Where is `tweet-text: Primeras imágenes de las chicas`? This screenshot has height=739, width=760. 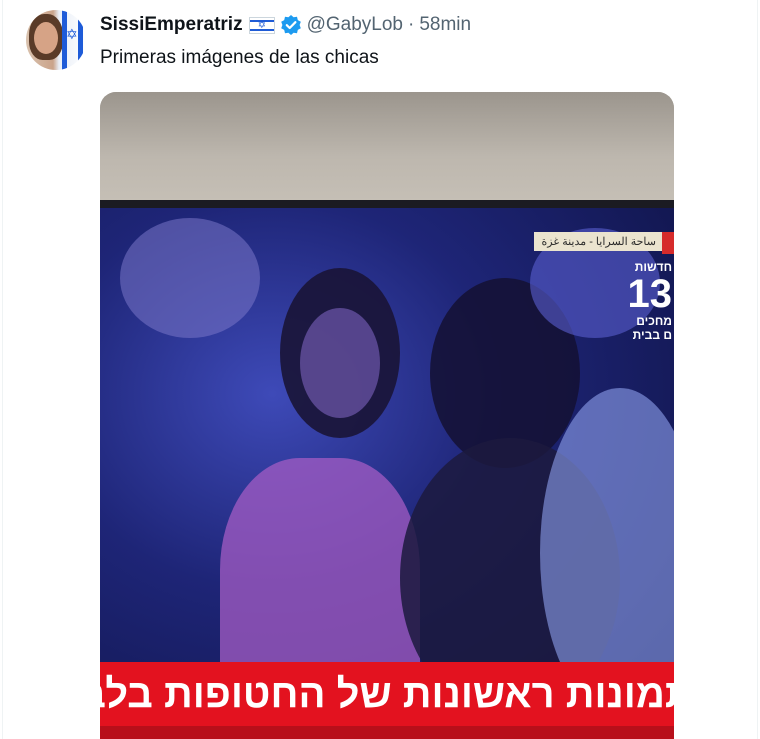 tweet-text: Primeras imágenes de las chicas is located at coordinates (239, 57).